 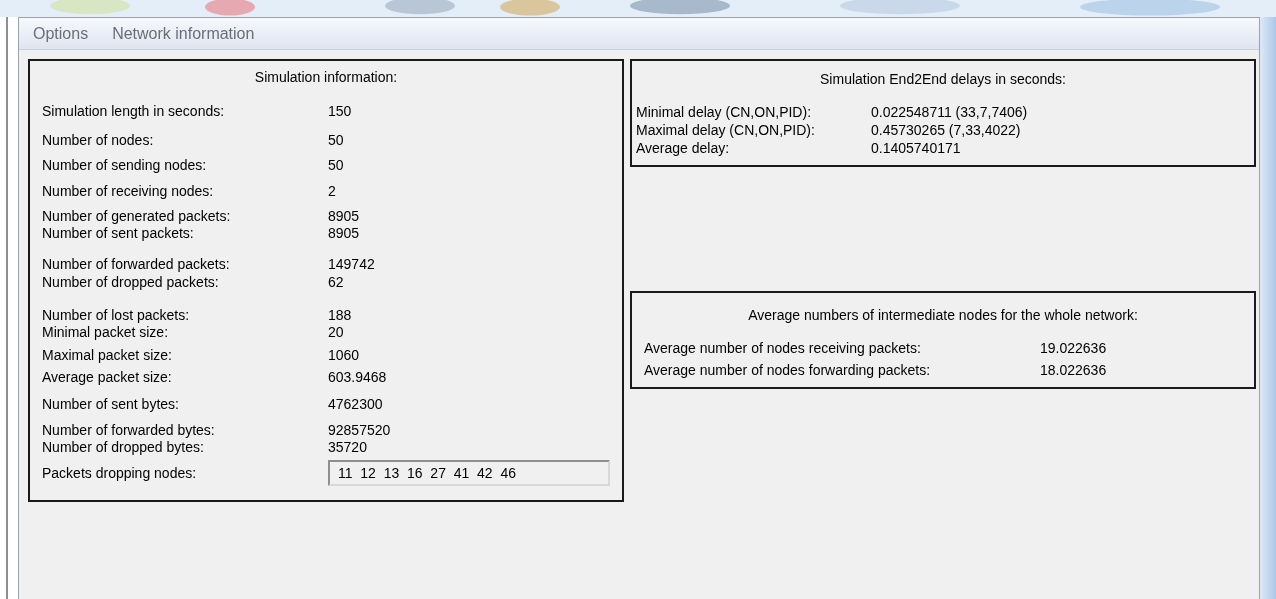 What do you see at coordinates (916, 148) in the screenshot?
I see `delay-value: 0.1405740171` at bounding box center [916, 148].